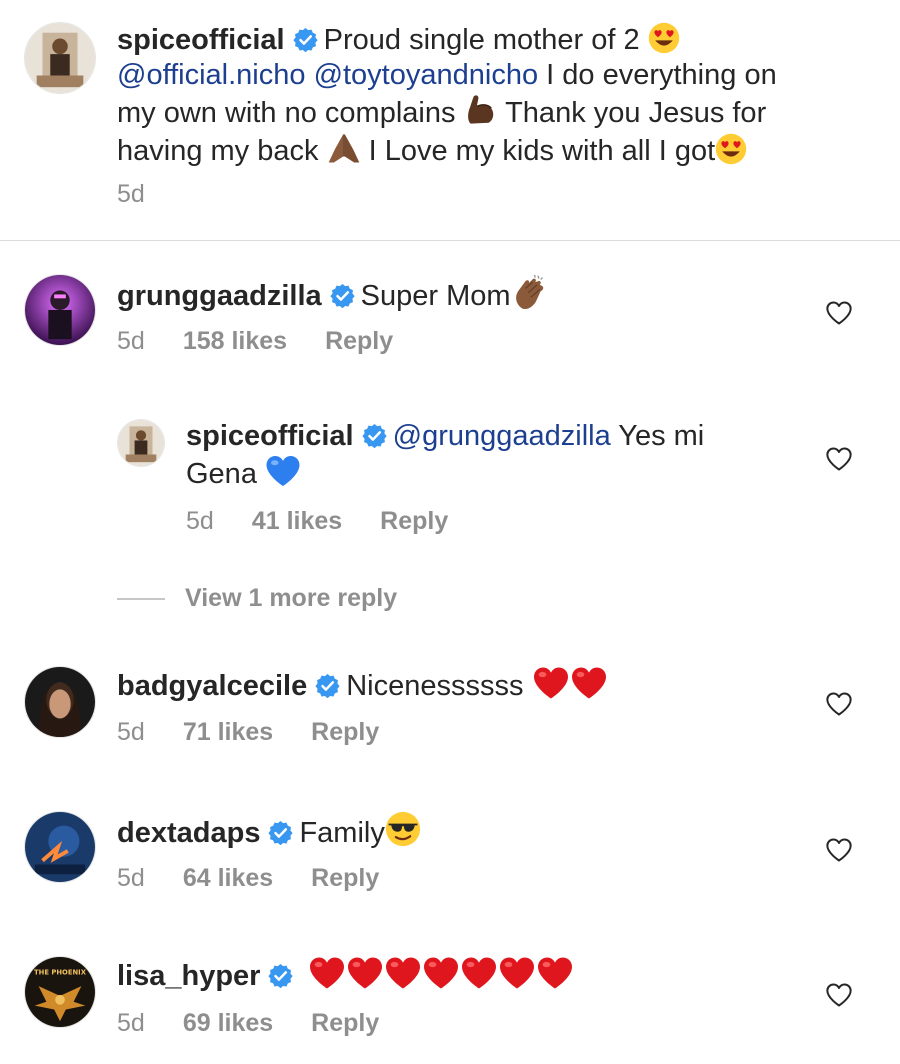 This screenshot has height=1064, width=900. I want to click on reply-username: spiceofficial, so click(270, 436).